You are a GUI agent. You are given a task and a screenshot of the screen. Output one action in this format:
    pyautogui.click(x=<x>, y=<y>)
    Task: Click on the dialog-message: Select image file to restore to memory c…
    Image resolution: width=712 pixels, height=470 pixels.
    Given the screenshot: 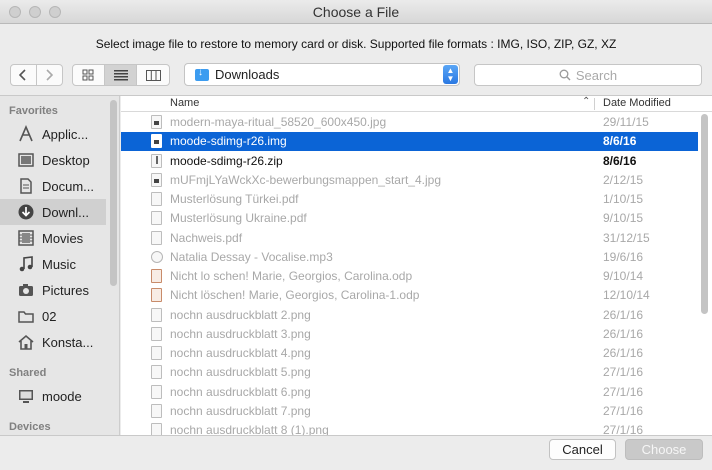 What is the action you would take?
    pyautogui.click(x=356, y=44)
    